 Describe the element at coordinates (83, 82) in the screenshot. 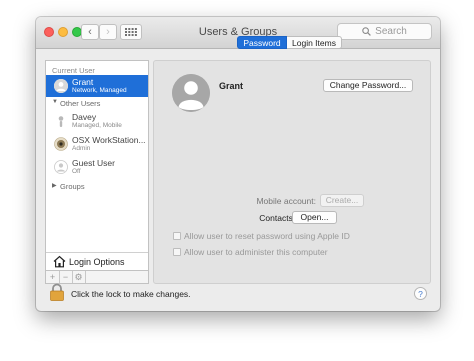

I see `sidebar-item-label: Grant` at that location.